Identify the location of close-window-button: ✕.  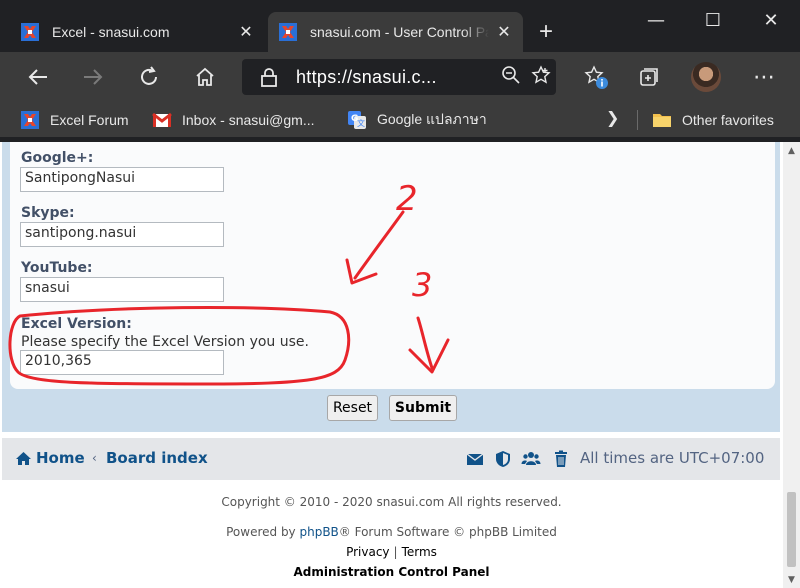
(770, 20).